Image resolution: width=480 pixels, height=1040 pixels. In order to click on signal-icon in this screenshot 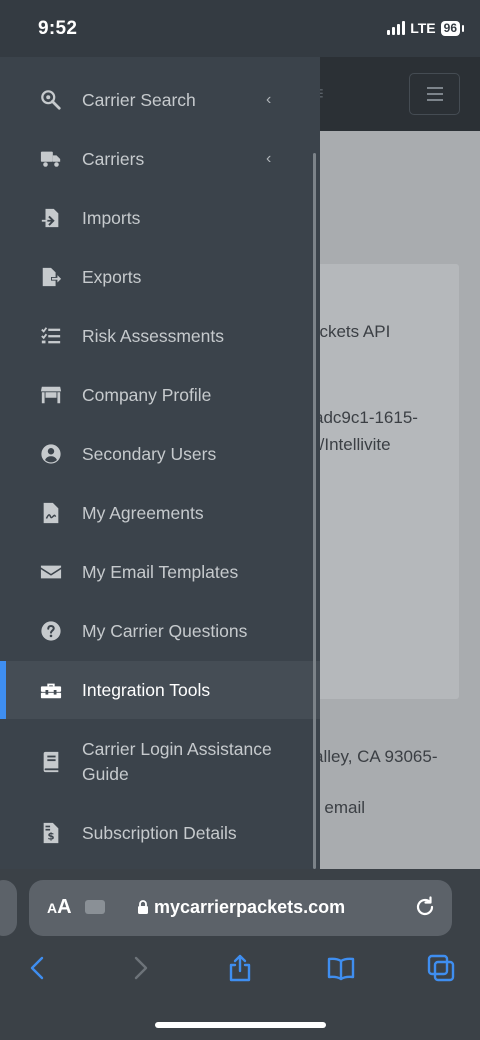, I will do `click(396, 28)`.